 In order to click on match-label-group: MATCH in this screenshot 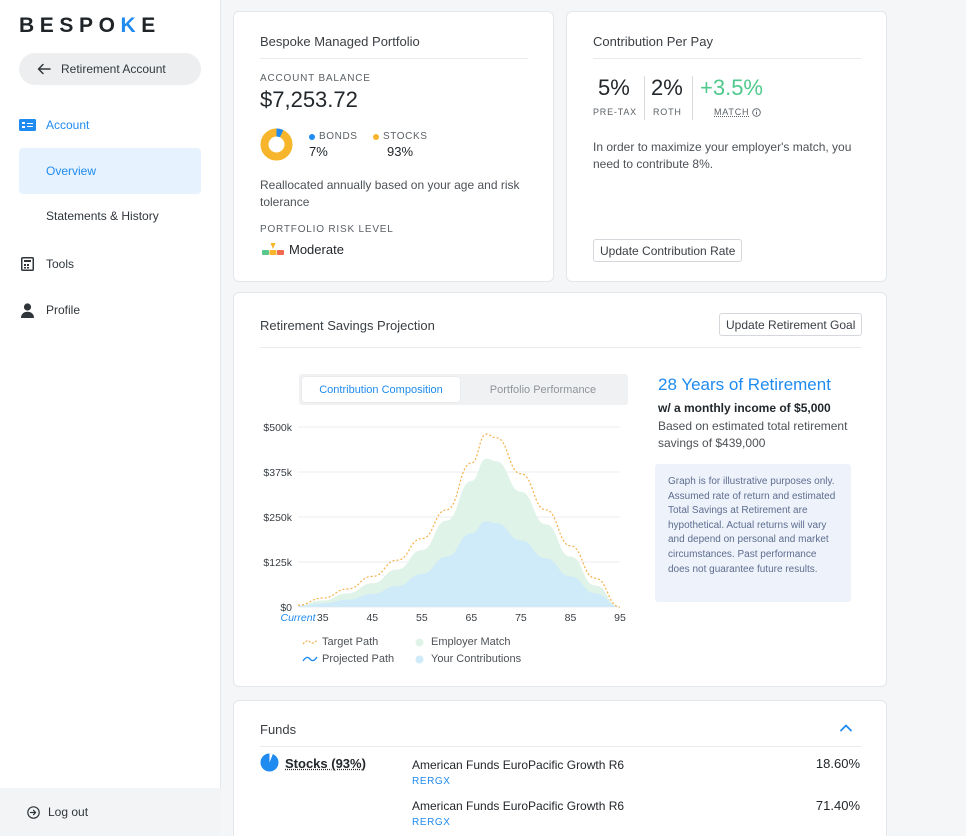, I will do `click(737, 112)`.